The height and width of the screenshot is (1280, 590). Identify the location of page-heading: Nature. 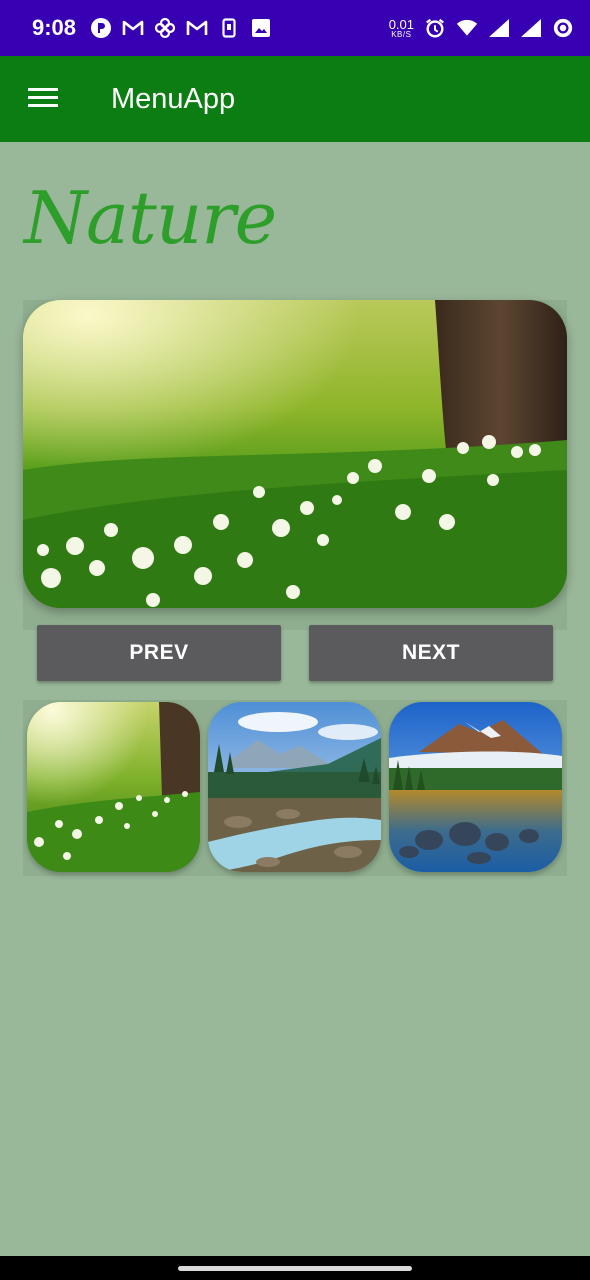
(150, 218).